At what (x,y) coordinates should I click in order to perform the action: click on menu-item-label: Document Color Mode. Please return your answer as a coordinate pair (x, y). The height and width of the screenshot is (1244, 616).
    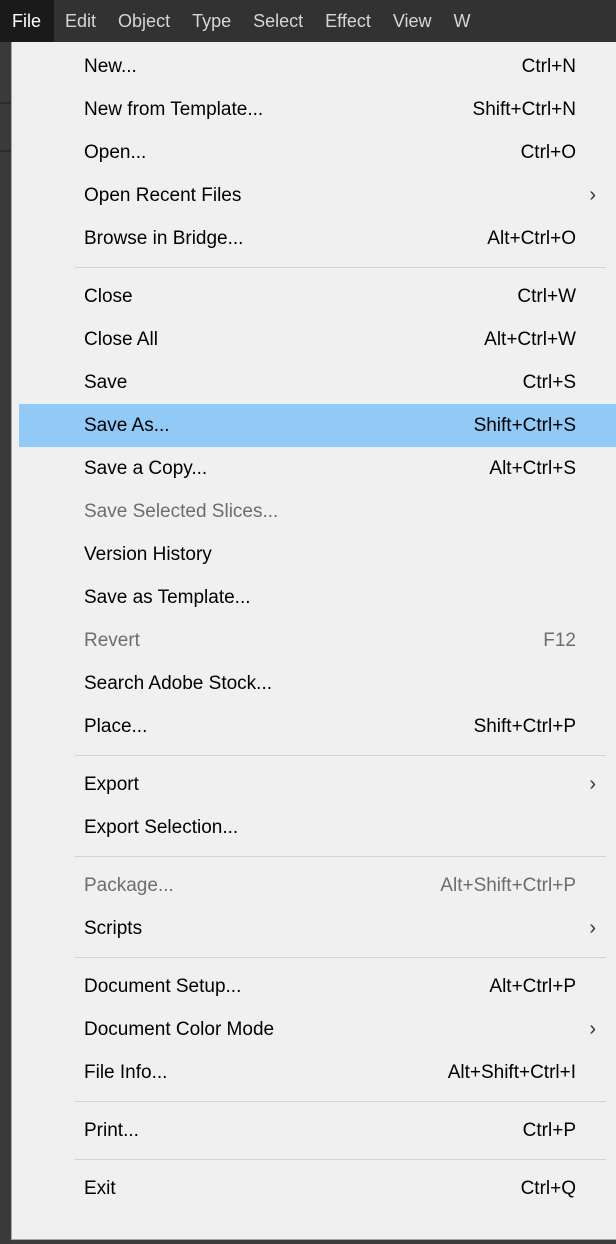
    Looking at the image, I should click on (179, 1029).